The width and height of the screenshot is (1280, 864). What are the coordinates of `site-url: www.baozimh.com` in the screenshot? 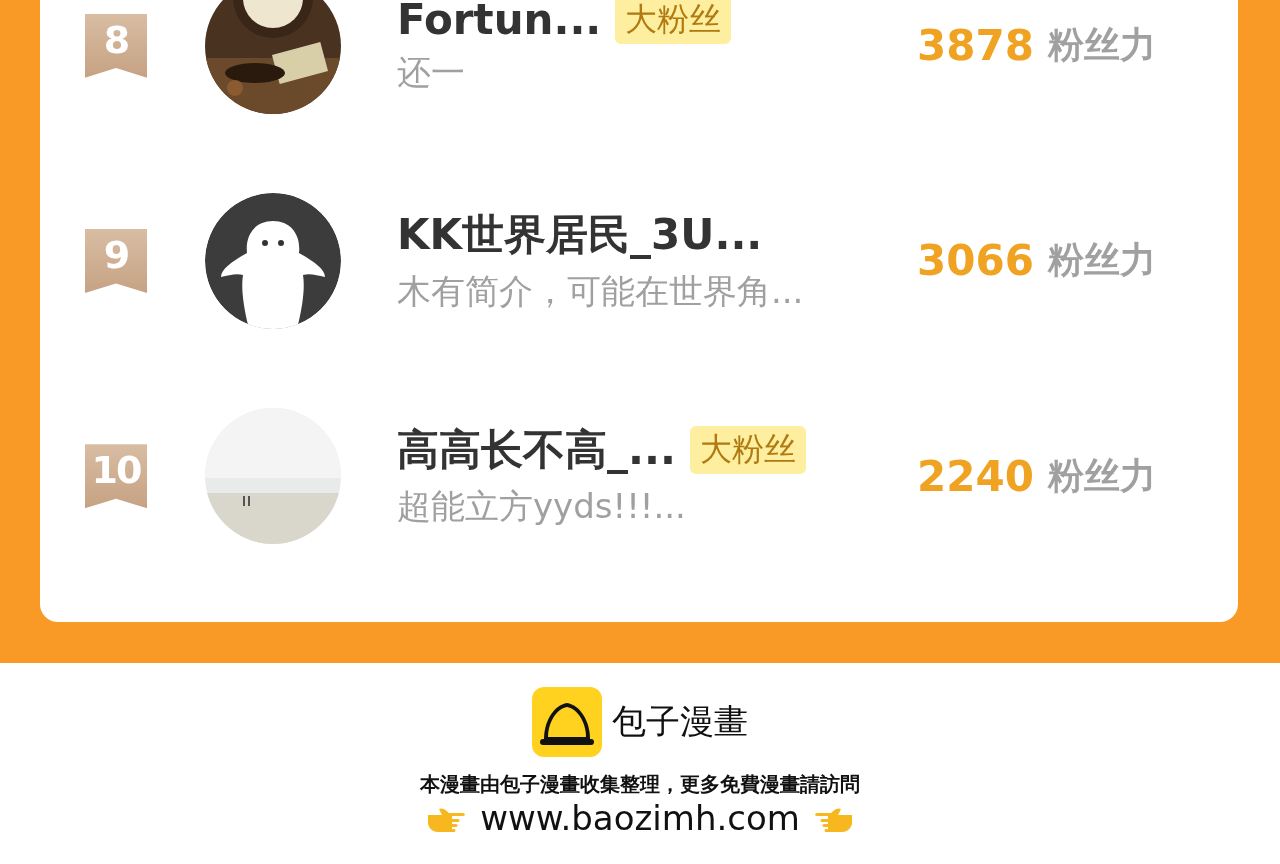 It's located at (640, 818).